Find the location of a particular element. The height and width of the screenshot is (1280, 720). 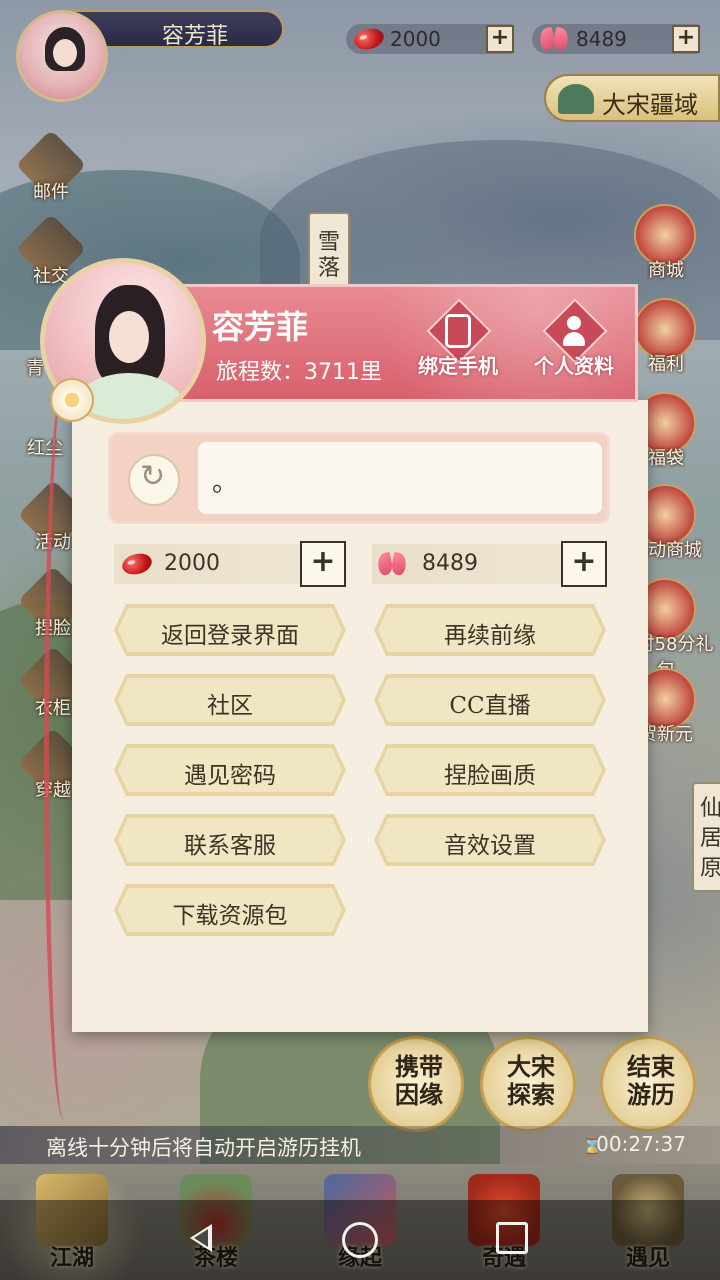

explore-button: 大宋探索 is located at coordinates (528, 1084).